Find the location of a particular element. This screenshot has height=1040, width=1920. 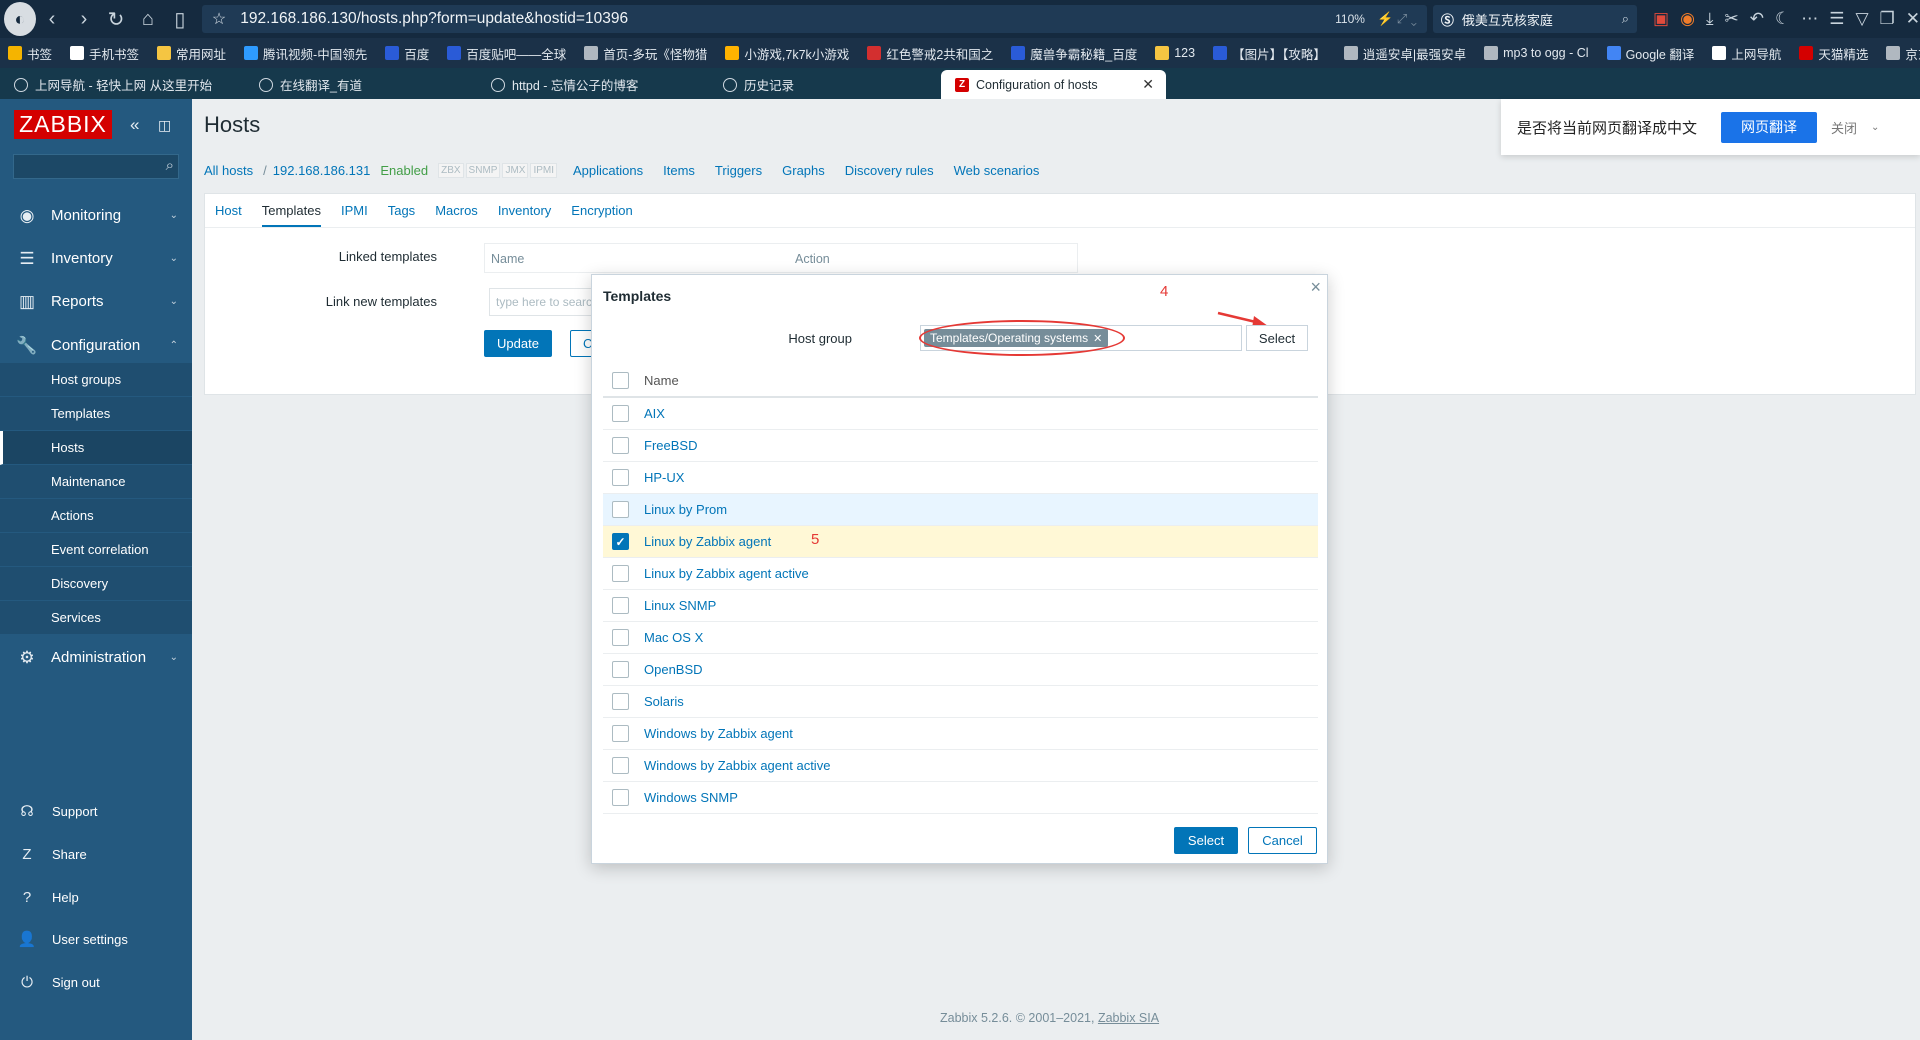

bookmark-item: 手机书签 is located at coordinates (104, 53).